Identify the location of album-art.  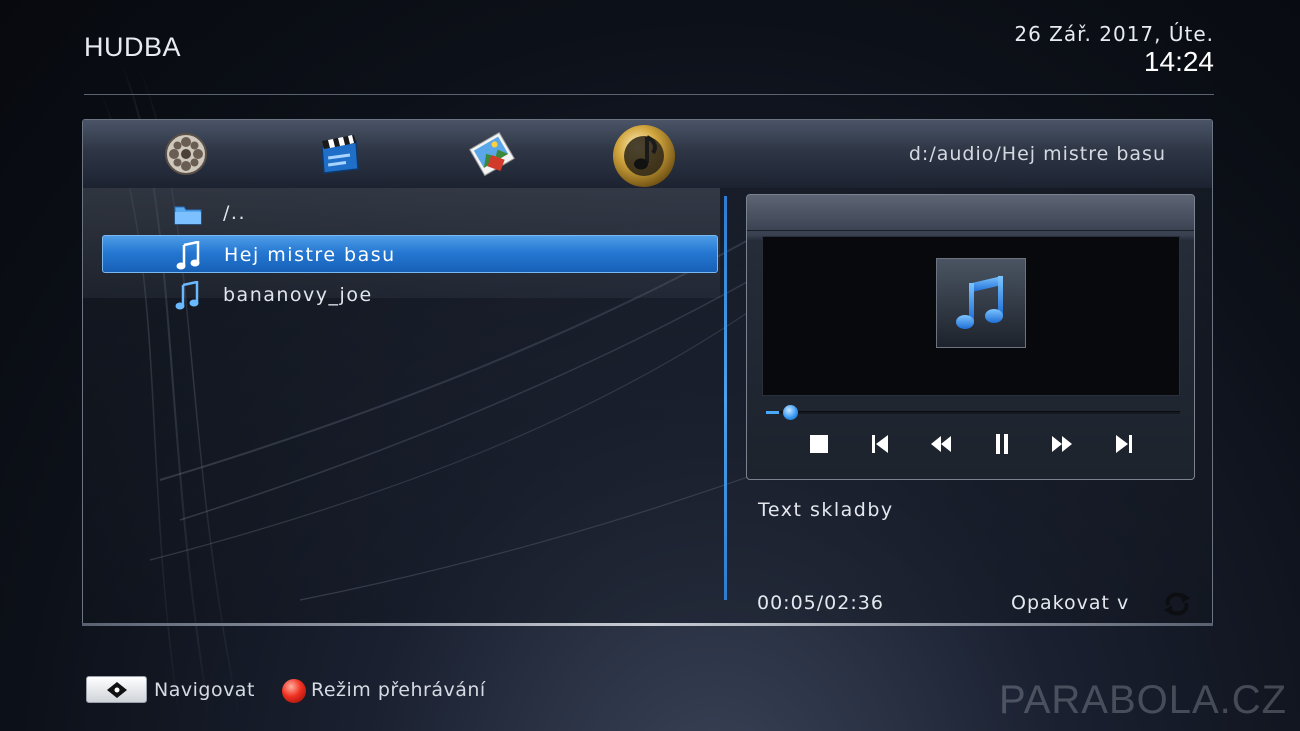
(981, 303).